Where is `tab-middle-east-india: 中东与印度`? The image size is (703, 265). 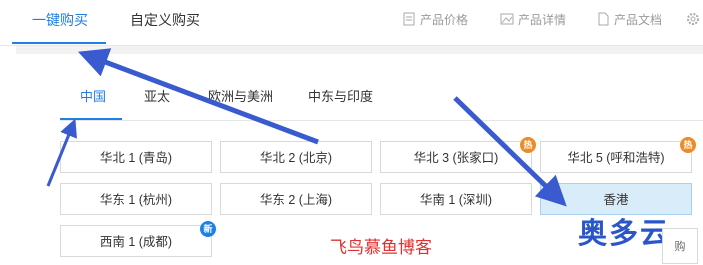 tab-middle-east-india: 中东与印度 is located at coordinates (340, 95).